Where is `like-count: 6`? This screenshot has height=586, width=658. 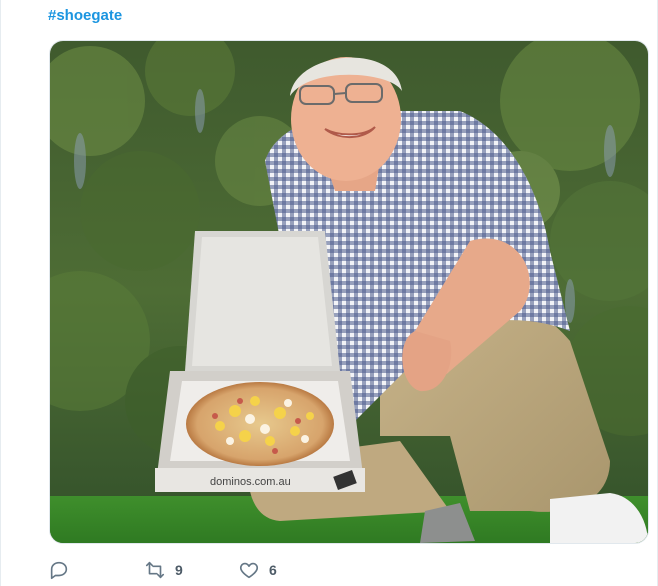 like-count: 6 is located at coordinates (273, 570).